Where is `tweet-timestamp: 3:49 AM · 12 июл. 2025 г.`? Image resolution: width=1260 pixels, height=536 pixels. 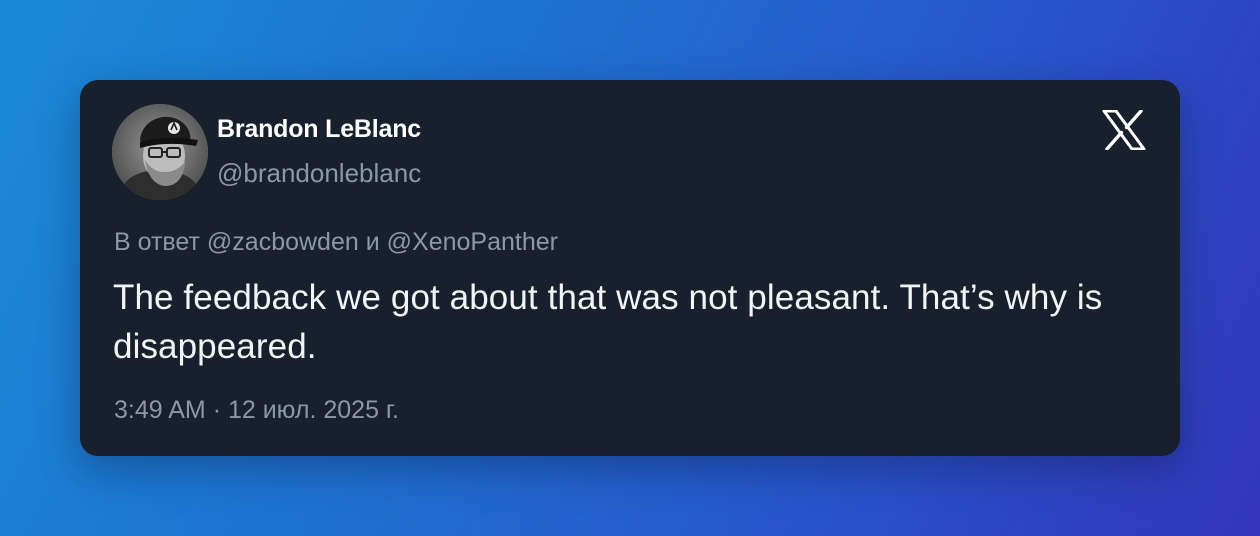
tweet-timestamp: 3:49 AM · 12 июл. 2025 г. is located at coordinates (256, 410).